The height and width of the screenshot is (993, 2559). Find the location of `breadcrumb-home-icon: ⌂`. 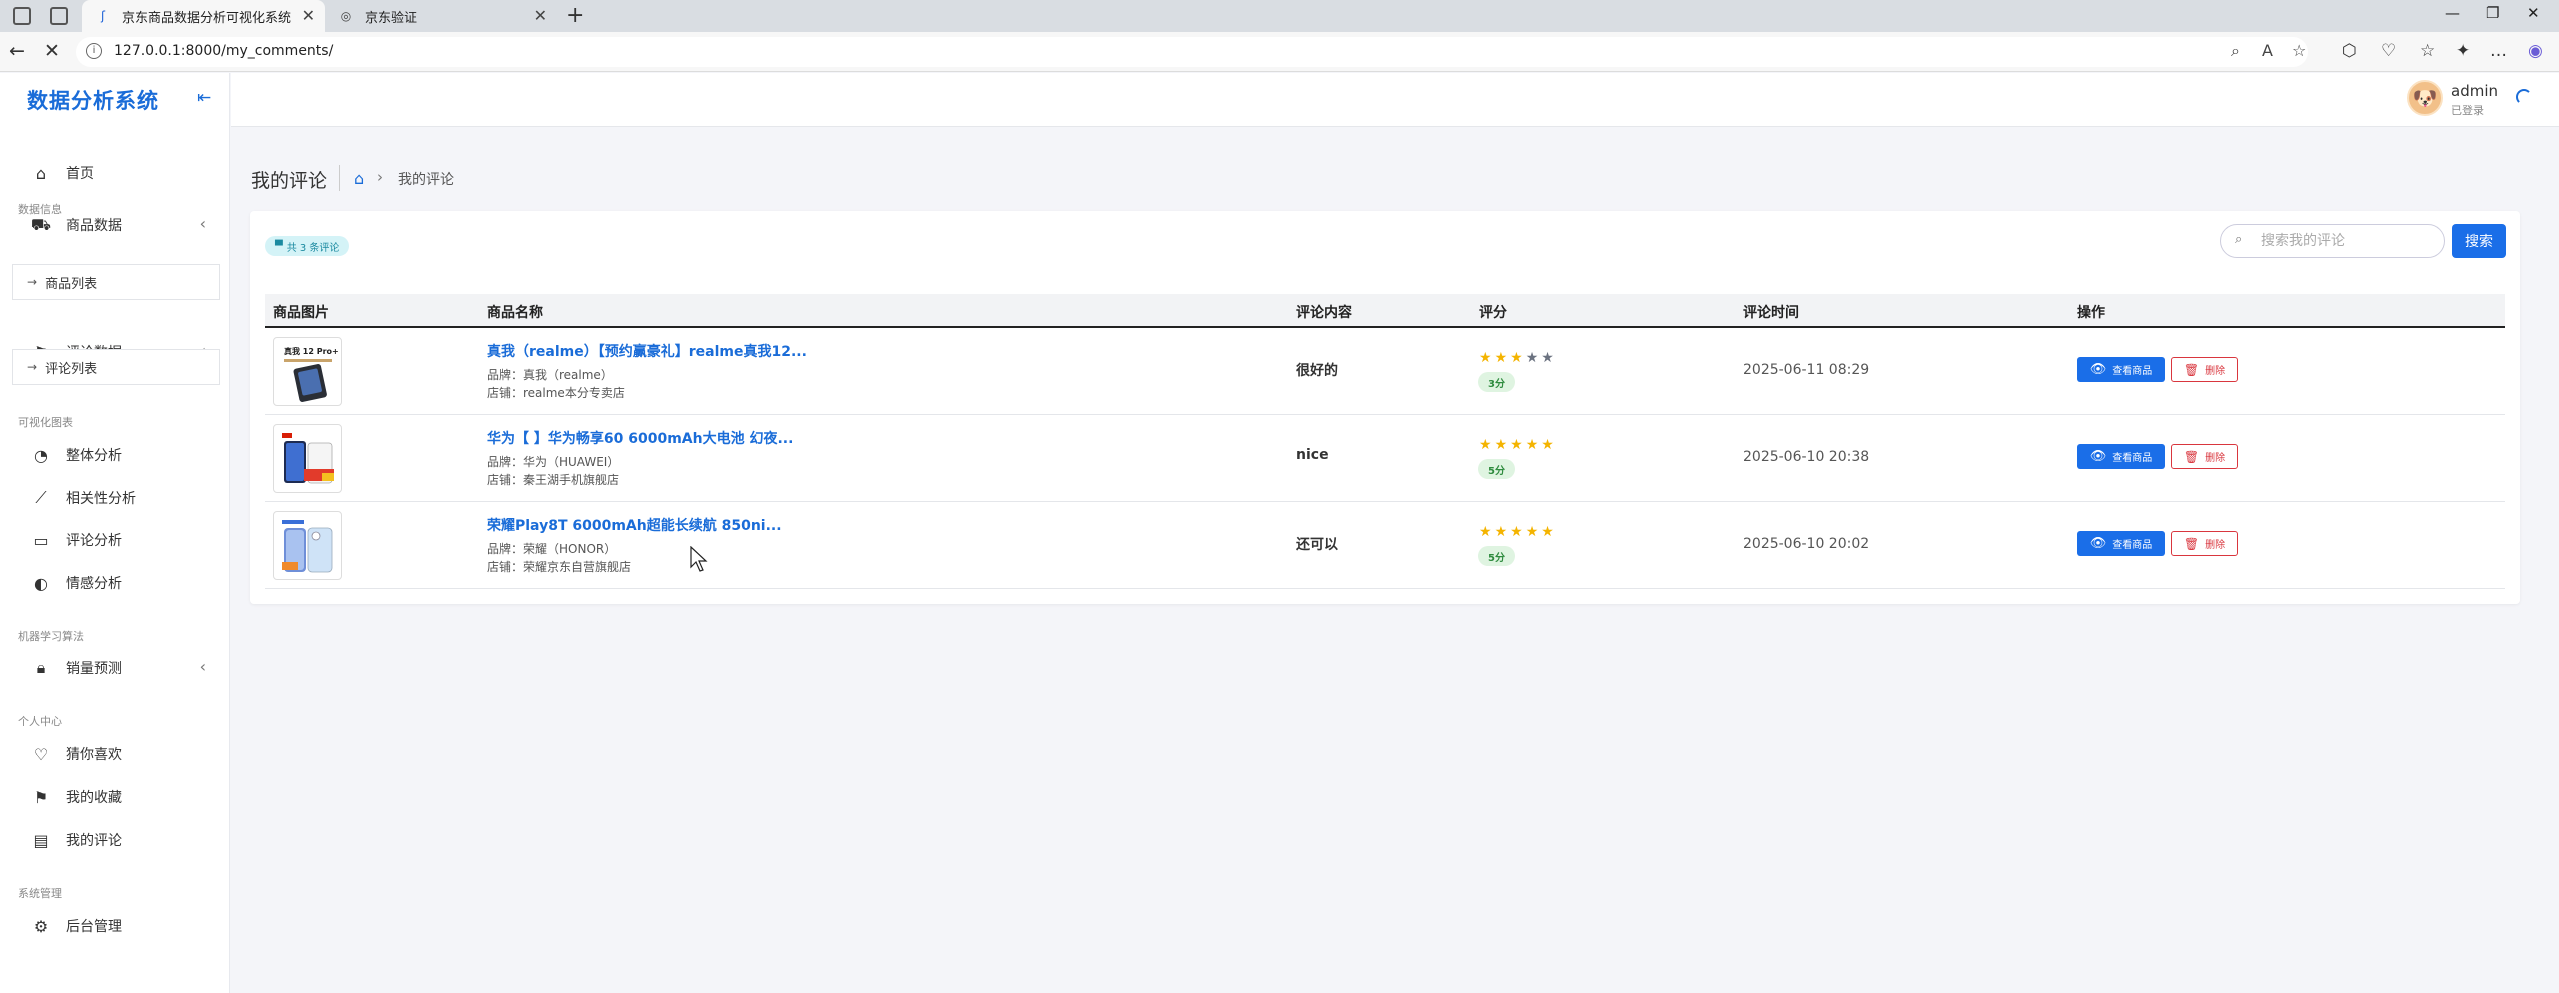

breadcrumb-home-icon: ⌂ is located at coordinates (359, 178).